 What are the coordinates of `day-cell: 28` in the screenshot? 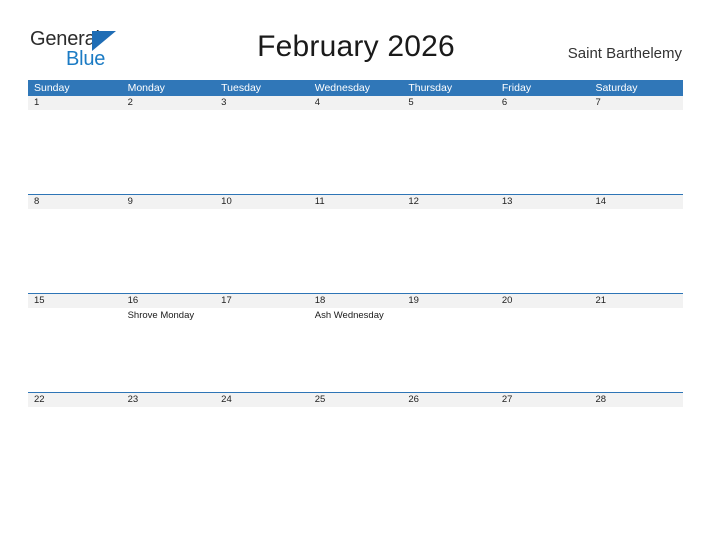 It's located at (636, 442).